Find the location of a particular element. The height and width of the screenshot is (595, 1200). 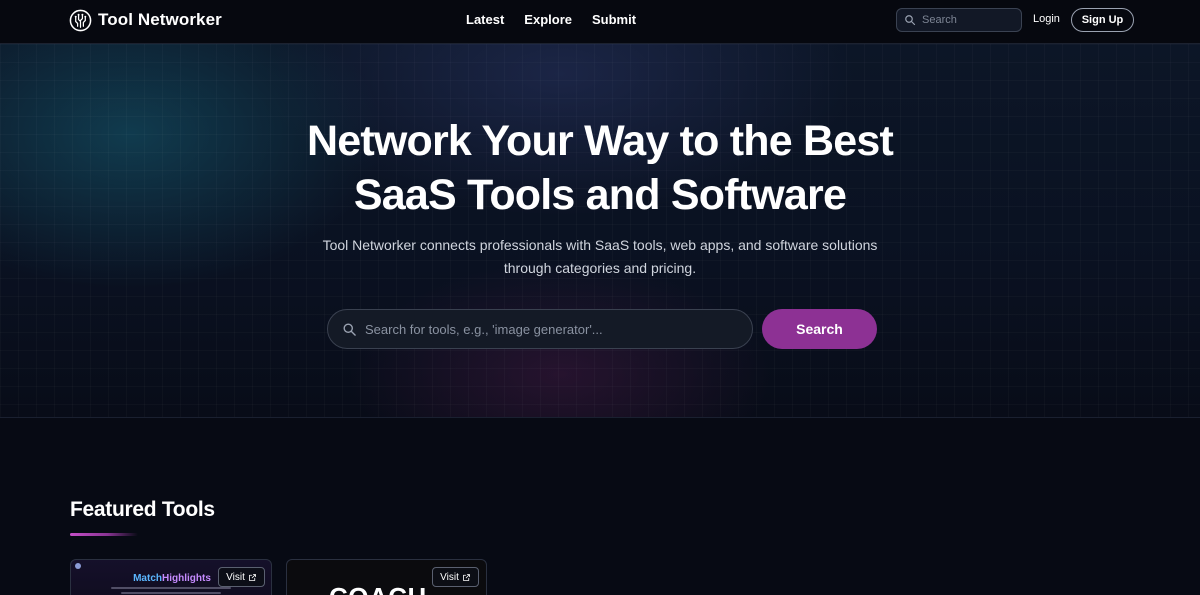

hero-subtitle-line-2: through categories and pricing. is located at coordinates (600, 268).